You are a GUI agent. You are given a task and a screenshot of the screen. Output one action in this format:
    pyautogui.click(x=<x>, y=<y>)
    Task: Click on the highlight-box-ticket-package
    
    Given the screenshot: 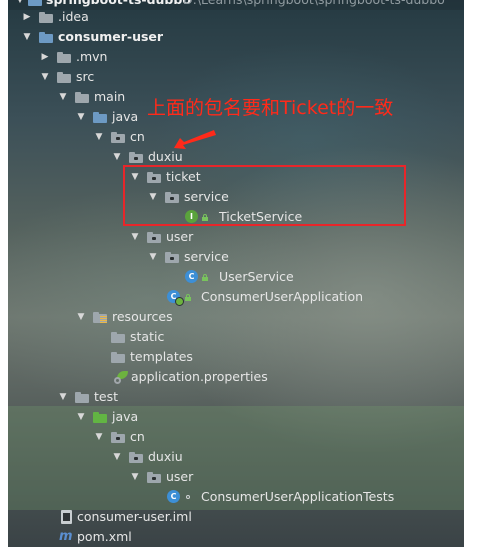 What is the action you would take?
    pyautogui.click(x=264, y=195)
    